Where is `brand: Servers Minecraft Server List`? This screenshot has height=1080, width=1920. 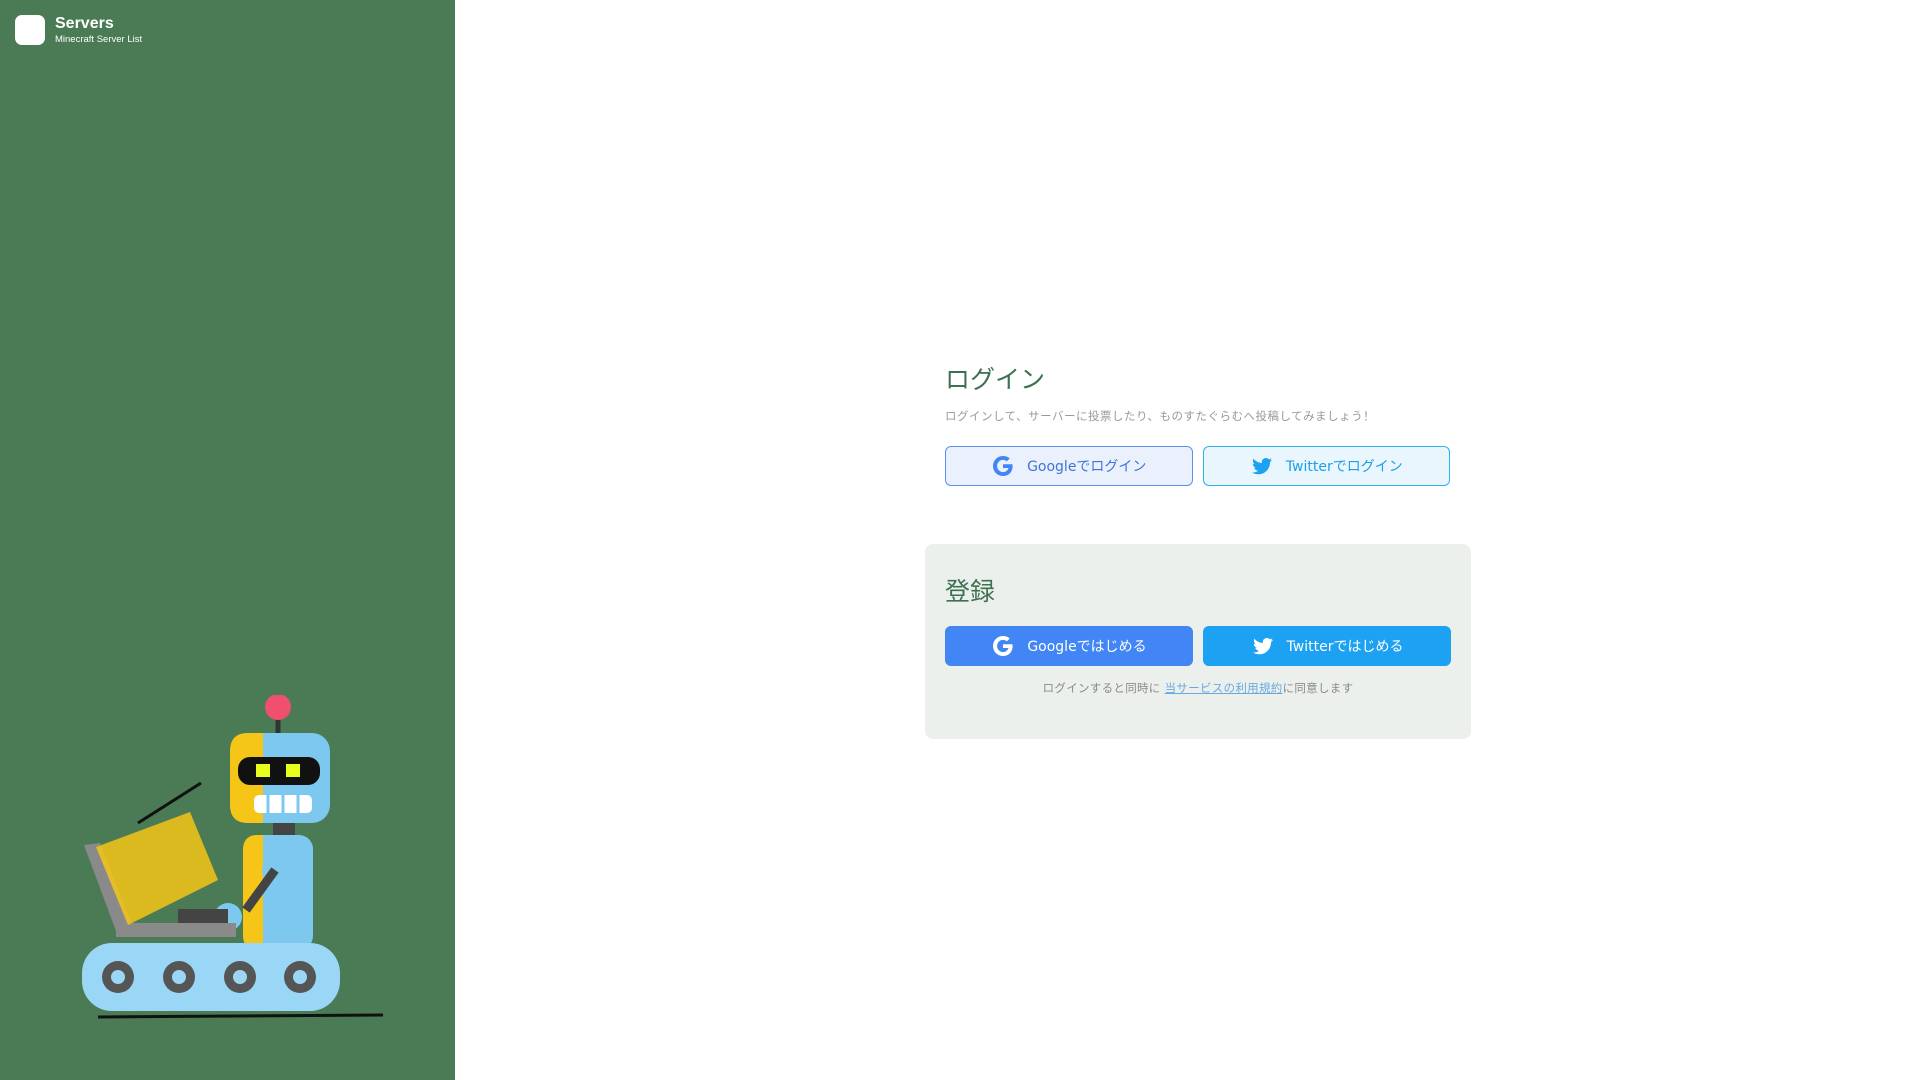
brand: Servers Minecraft Server List is located at coordinates (78, 30).